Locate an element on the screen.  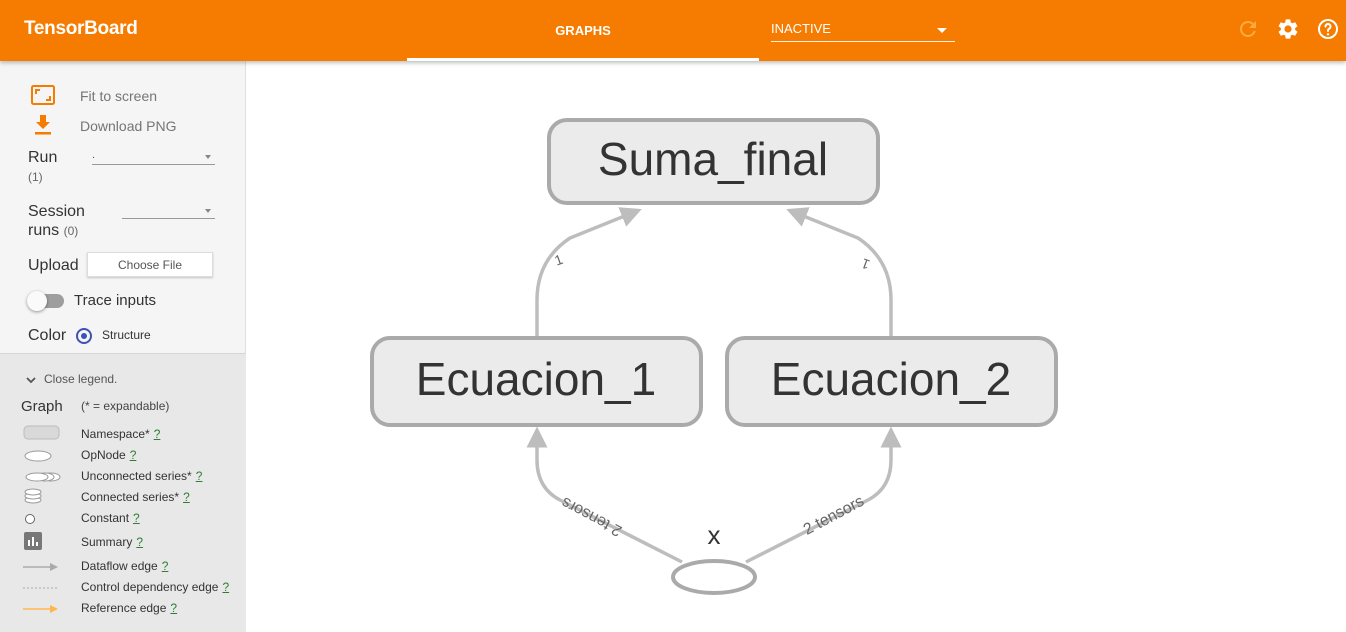
upload-label: Upload is located at coordinates (53, 265).